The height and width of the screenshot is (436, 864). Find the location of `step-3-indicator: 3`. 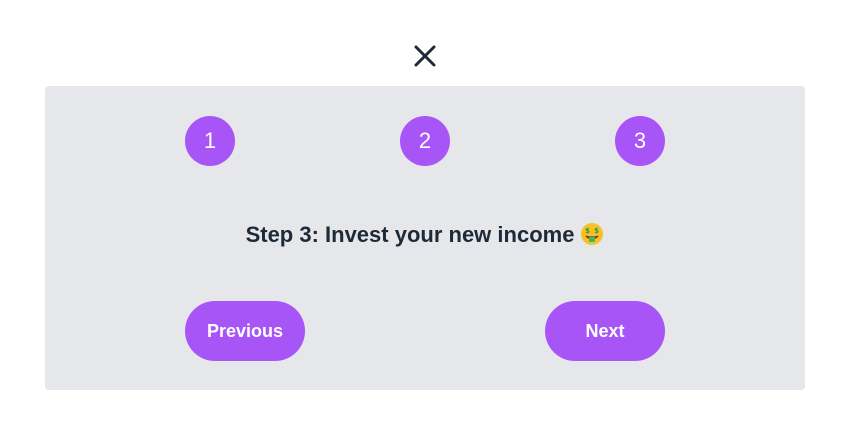

step-3-indicator: 3 is located at coordinates (640, 141).